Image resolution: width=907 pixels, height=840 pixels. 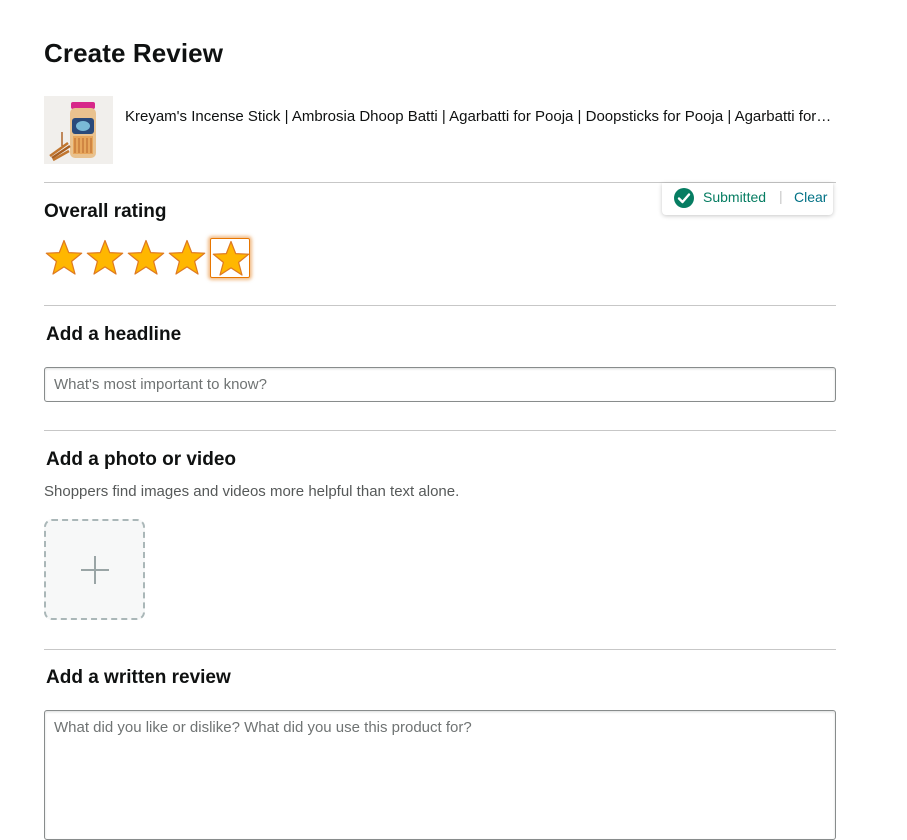 I want to click on page-title: Create Review, so click(x=134, y=53).